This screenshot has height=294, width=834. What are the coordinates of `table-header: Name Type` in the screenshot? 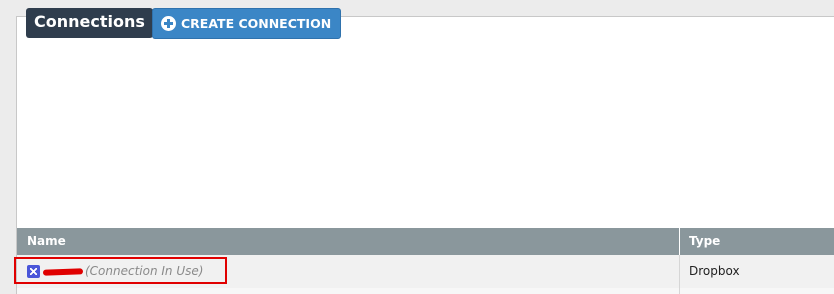 It's located at (425, 241).